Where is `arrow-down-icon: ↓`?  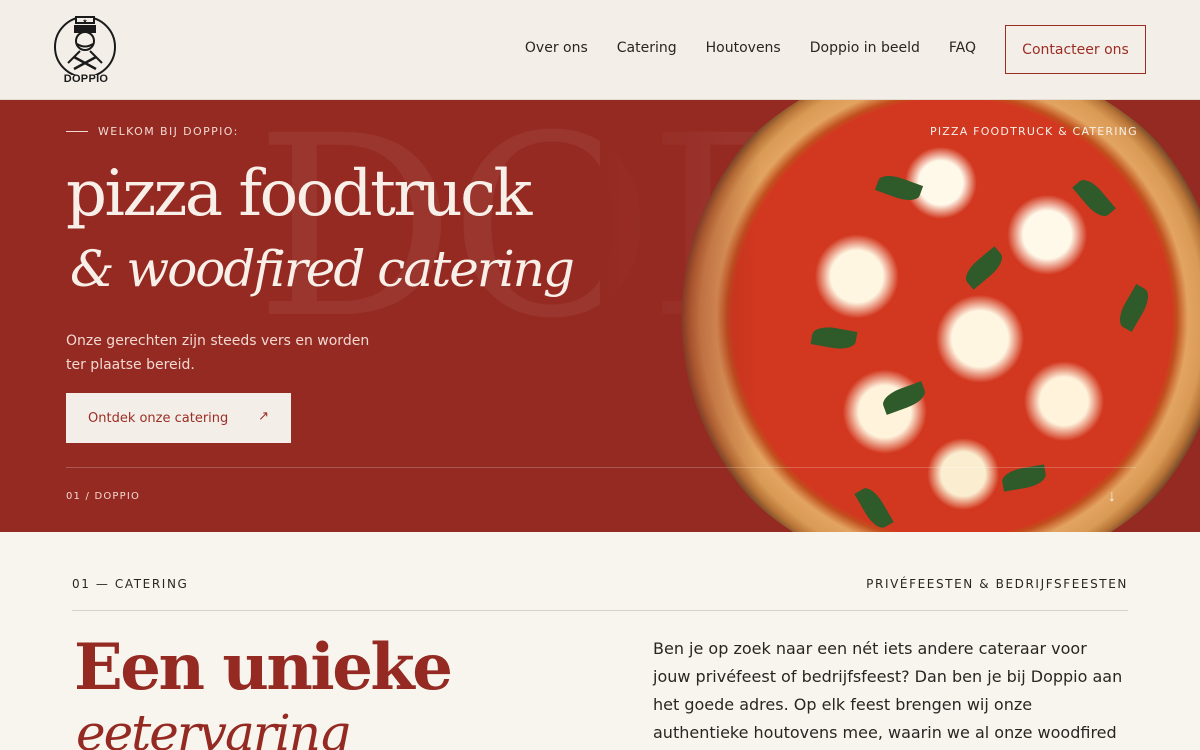 arrow-down-icon: ↓ is located at coordinates (1112, 497).